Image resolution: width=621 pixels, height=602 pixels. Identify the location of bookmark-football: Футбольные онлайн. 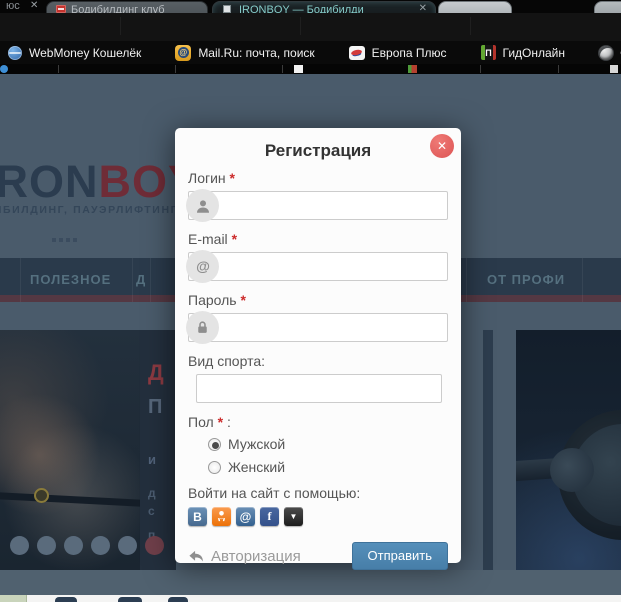
(610, 52).